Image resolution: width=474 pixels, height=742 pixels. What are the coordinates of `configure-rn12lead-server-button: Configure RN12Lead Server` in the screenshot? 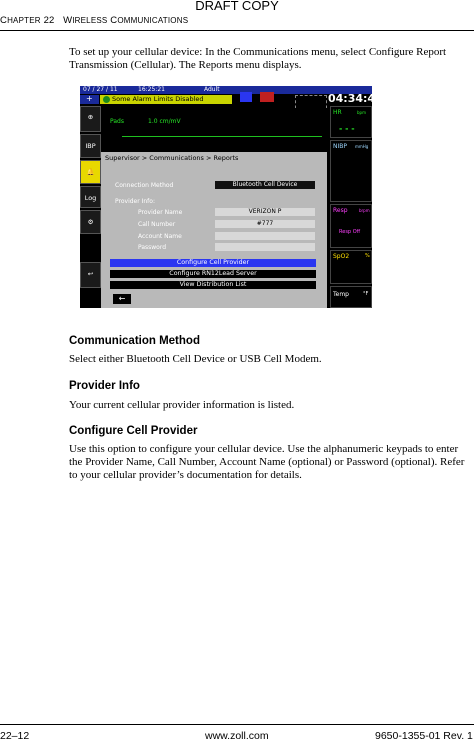 It's located at (213, 274).